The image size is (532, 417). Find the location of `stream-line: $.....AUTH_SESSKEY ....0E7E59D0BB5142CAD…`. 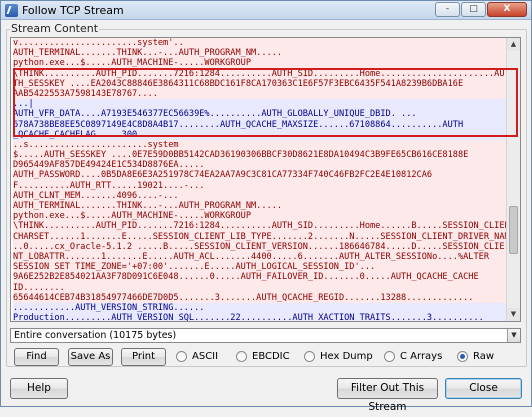

stream-line: $.....AUTH_SESSKEY ....0E7E59D0BB5142CAD… is located at coordinates (260, 155).